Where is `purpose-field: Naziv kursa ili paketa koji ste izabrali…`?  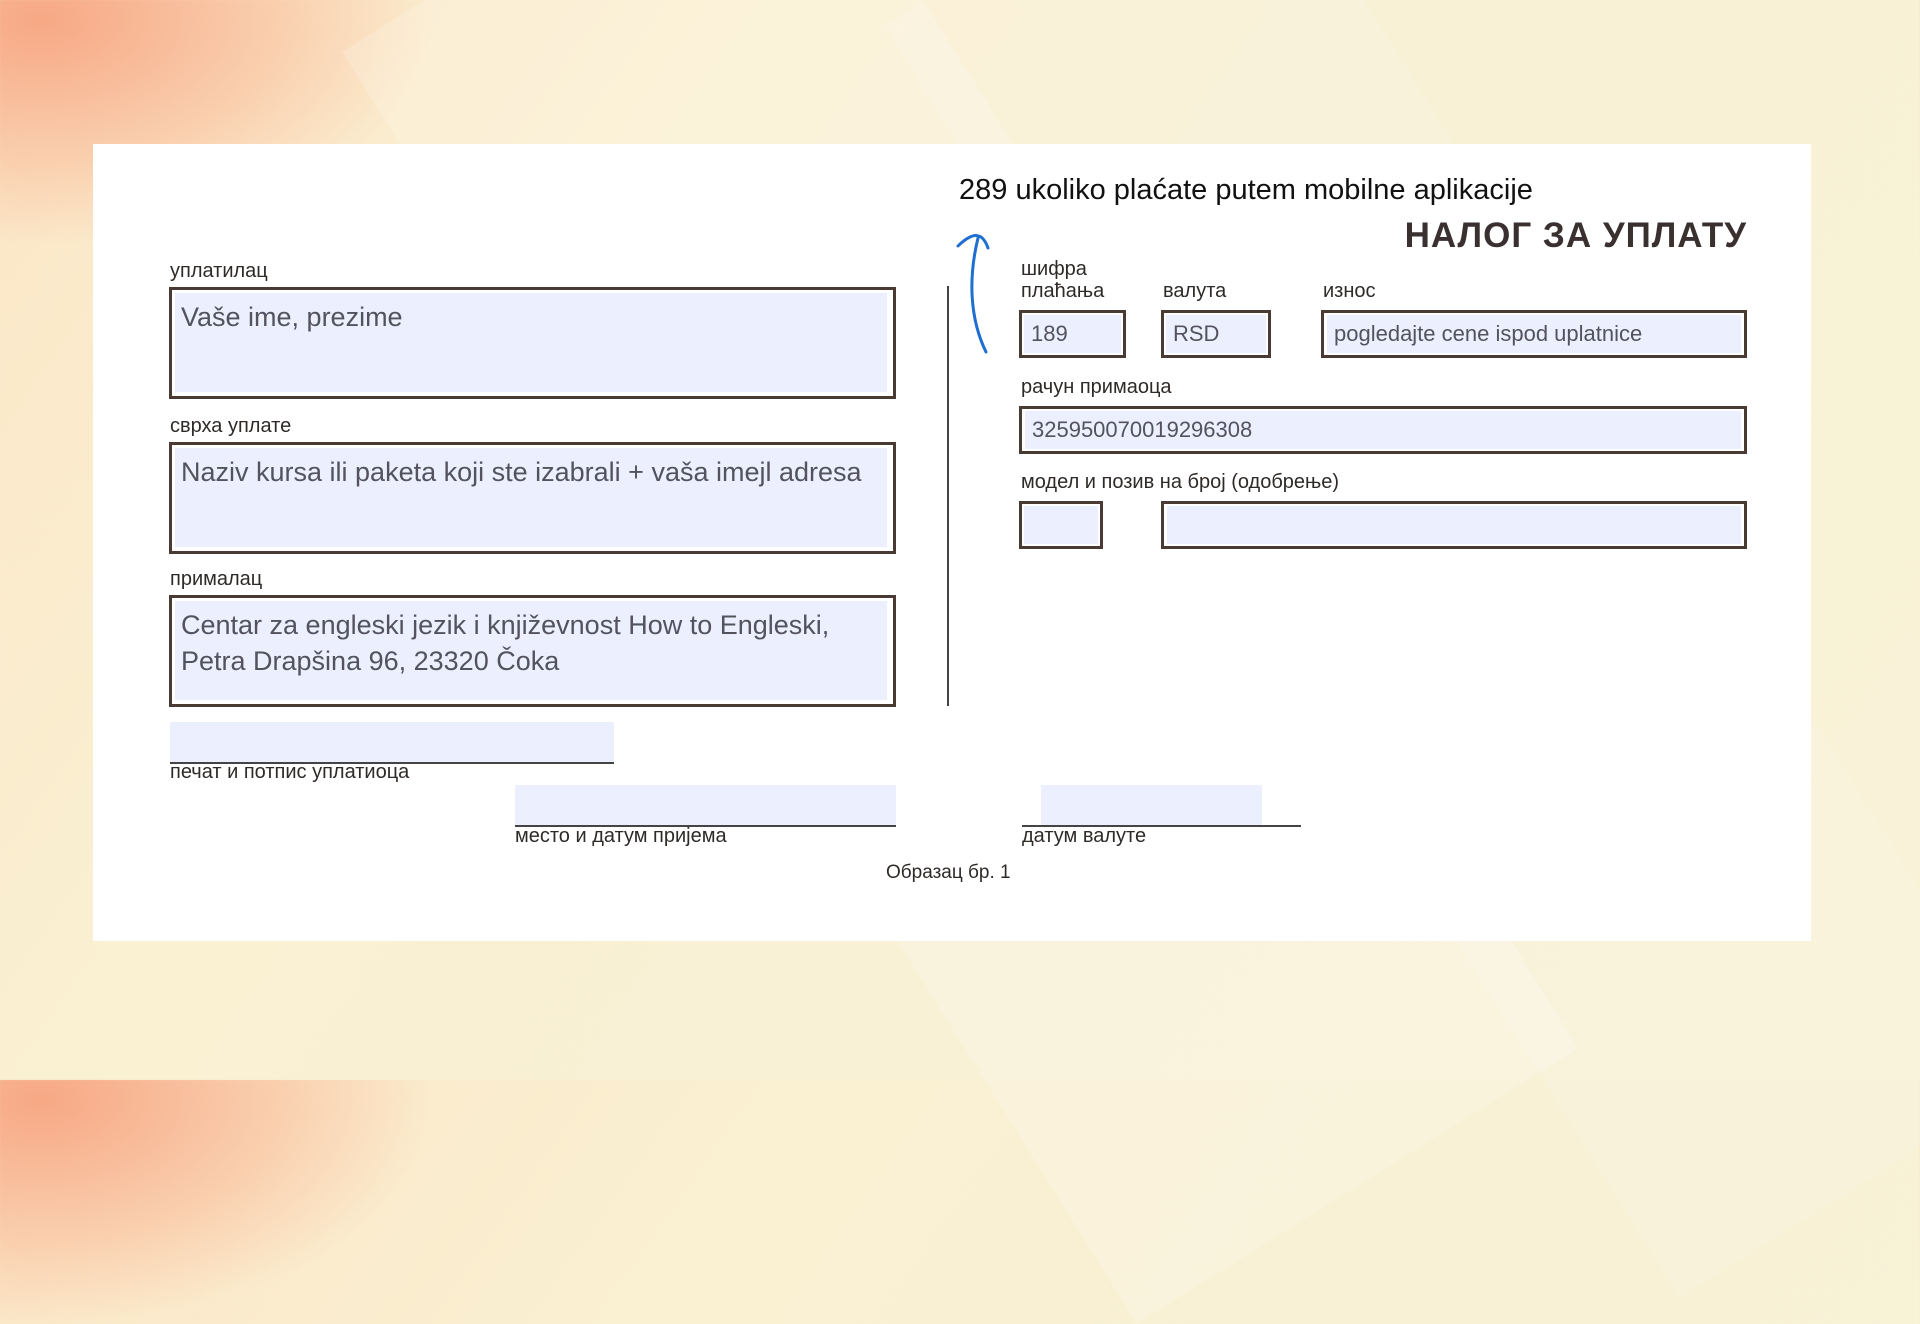
purpose-field: Naziv kursa ili paketa koji ste izabrali… is located at coordinates (531, 497).